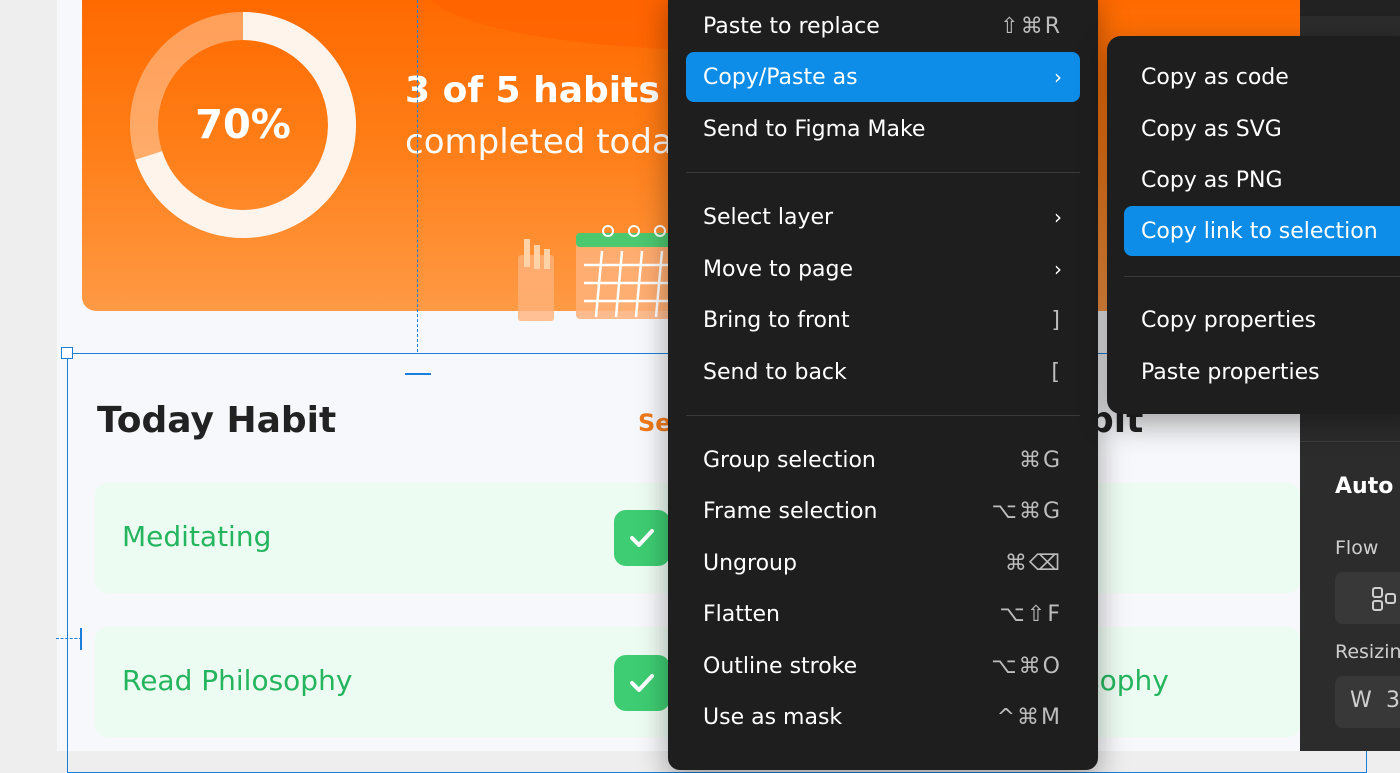 The width and height of the screenshot is (1400, 773). I want to click on menu-shortcut: ⌥⌘G, so click(1026, 511).